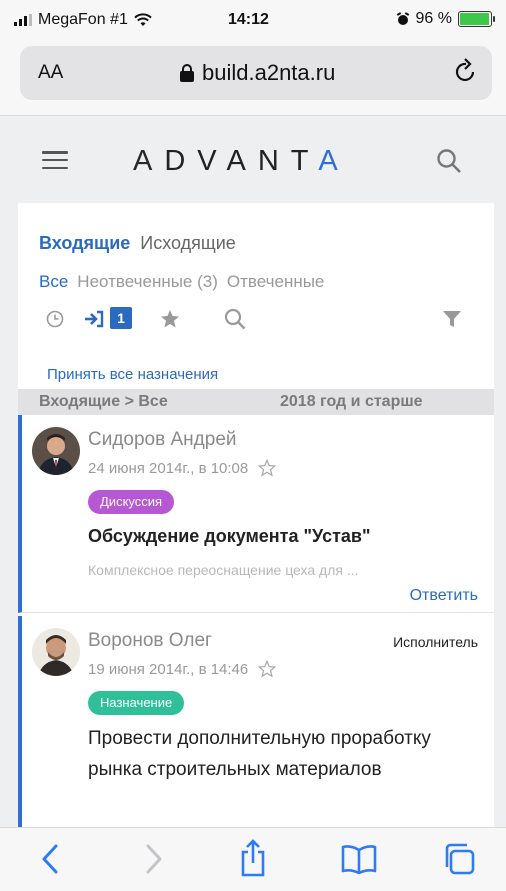  Describe the element at coordinates (452, 319) in the screenshot. I see `filter-icon` at that location.